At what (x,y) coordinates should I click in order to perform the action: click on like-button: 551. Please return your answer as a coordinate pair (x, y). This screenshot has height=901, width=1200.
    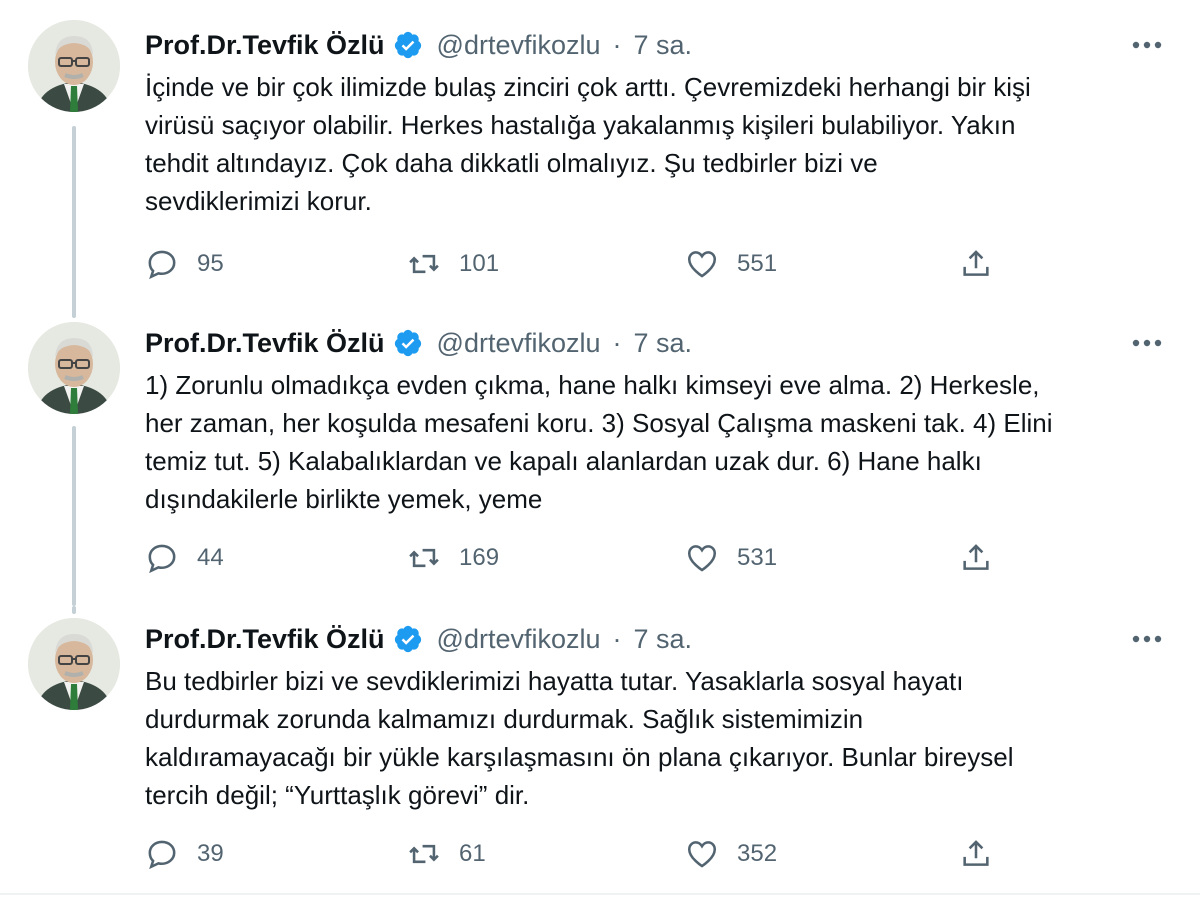
    Looking at the image, I should click on (731, 264).